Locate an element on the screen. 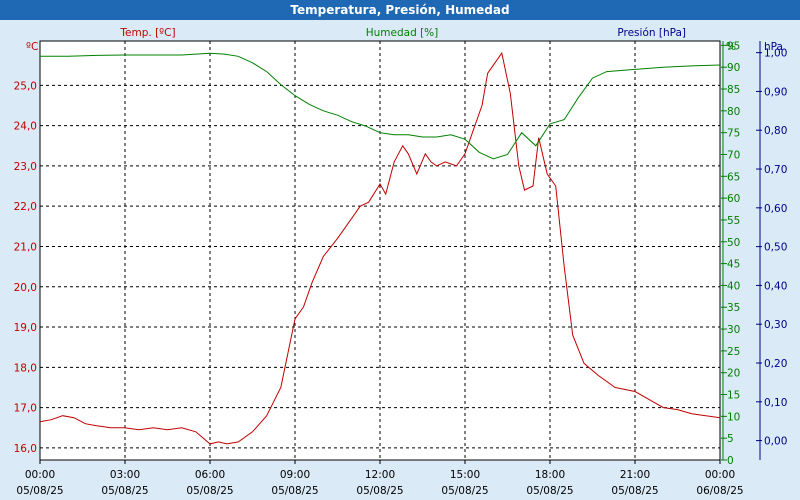 This screenshot has width=800, height=500. x-tick-time: 06:00 is located at coordinates (210, 475).